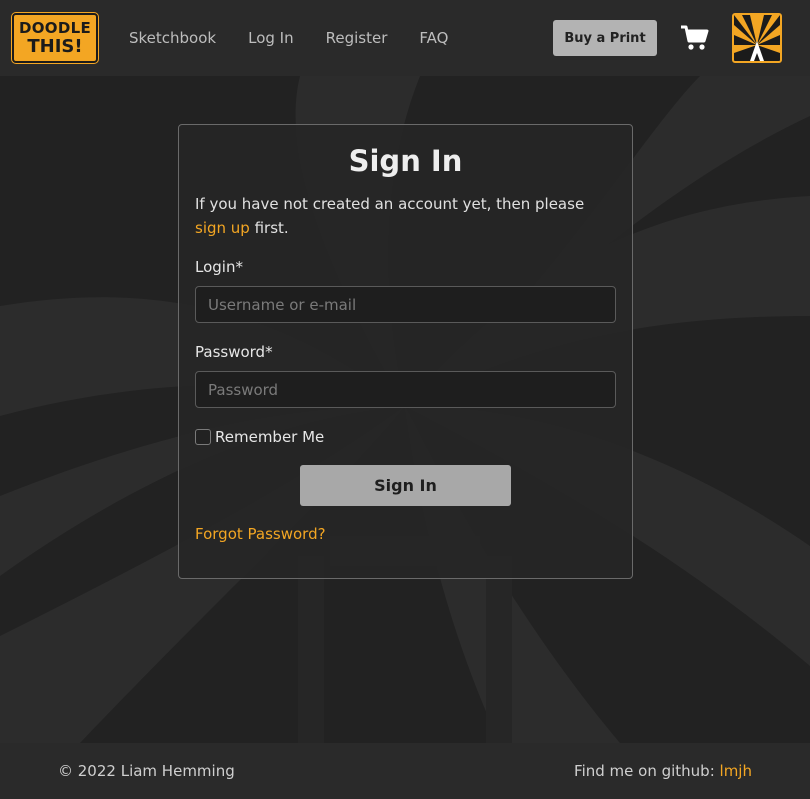 This screenshot has height=799, width=810. Describe the element at coordinates (219, 267) in the screenshot. I see `login-label: Login*` at that location.